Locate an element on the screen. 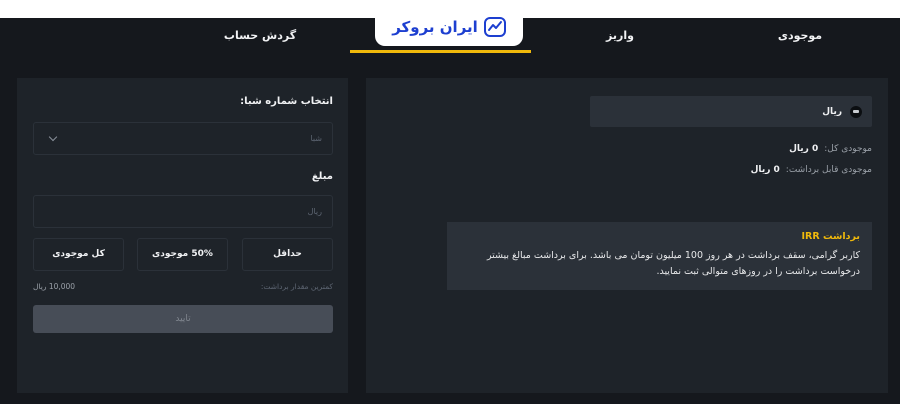 This screenshot has height=404, width=900. withdrawable-balance-value: 0 ریال is located at coordinates (765, 170).